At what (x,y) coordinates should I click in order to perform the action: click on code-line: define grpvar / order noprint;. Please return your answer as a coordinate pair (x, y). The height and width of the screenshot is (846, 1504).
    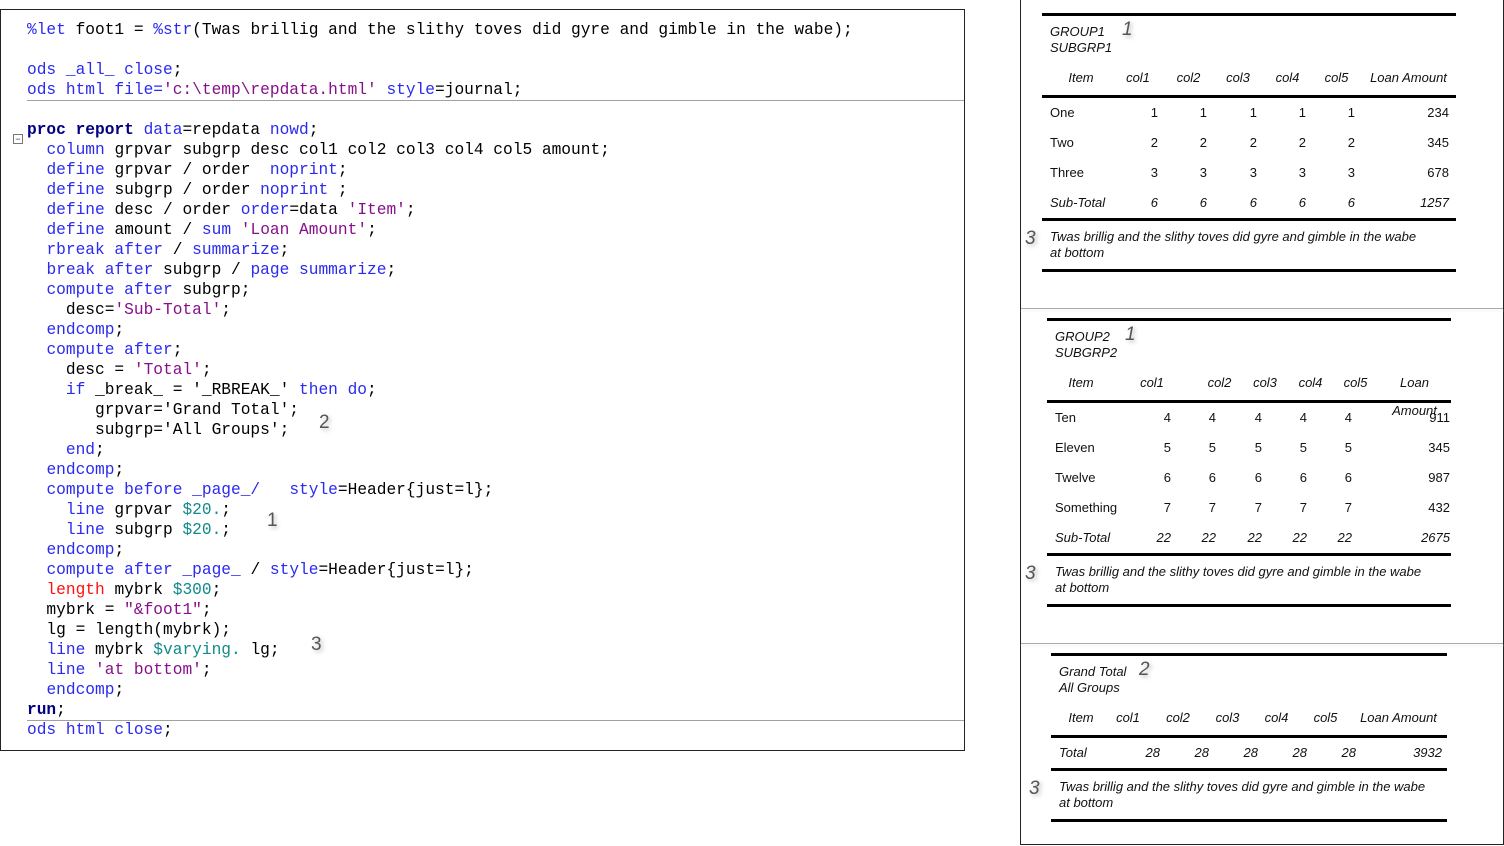
    Looking at the image, I should click on (187, 170).